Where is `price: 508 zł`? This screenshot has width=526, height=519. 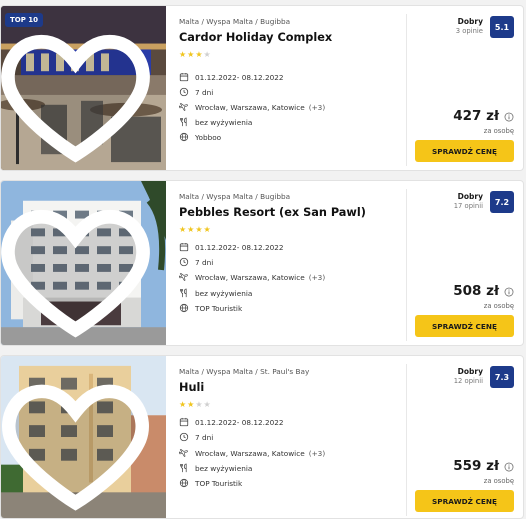
price: 508 zł is located at coordinates (476, 291).